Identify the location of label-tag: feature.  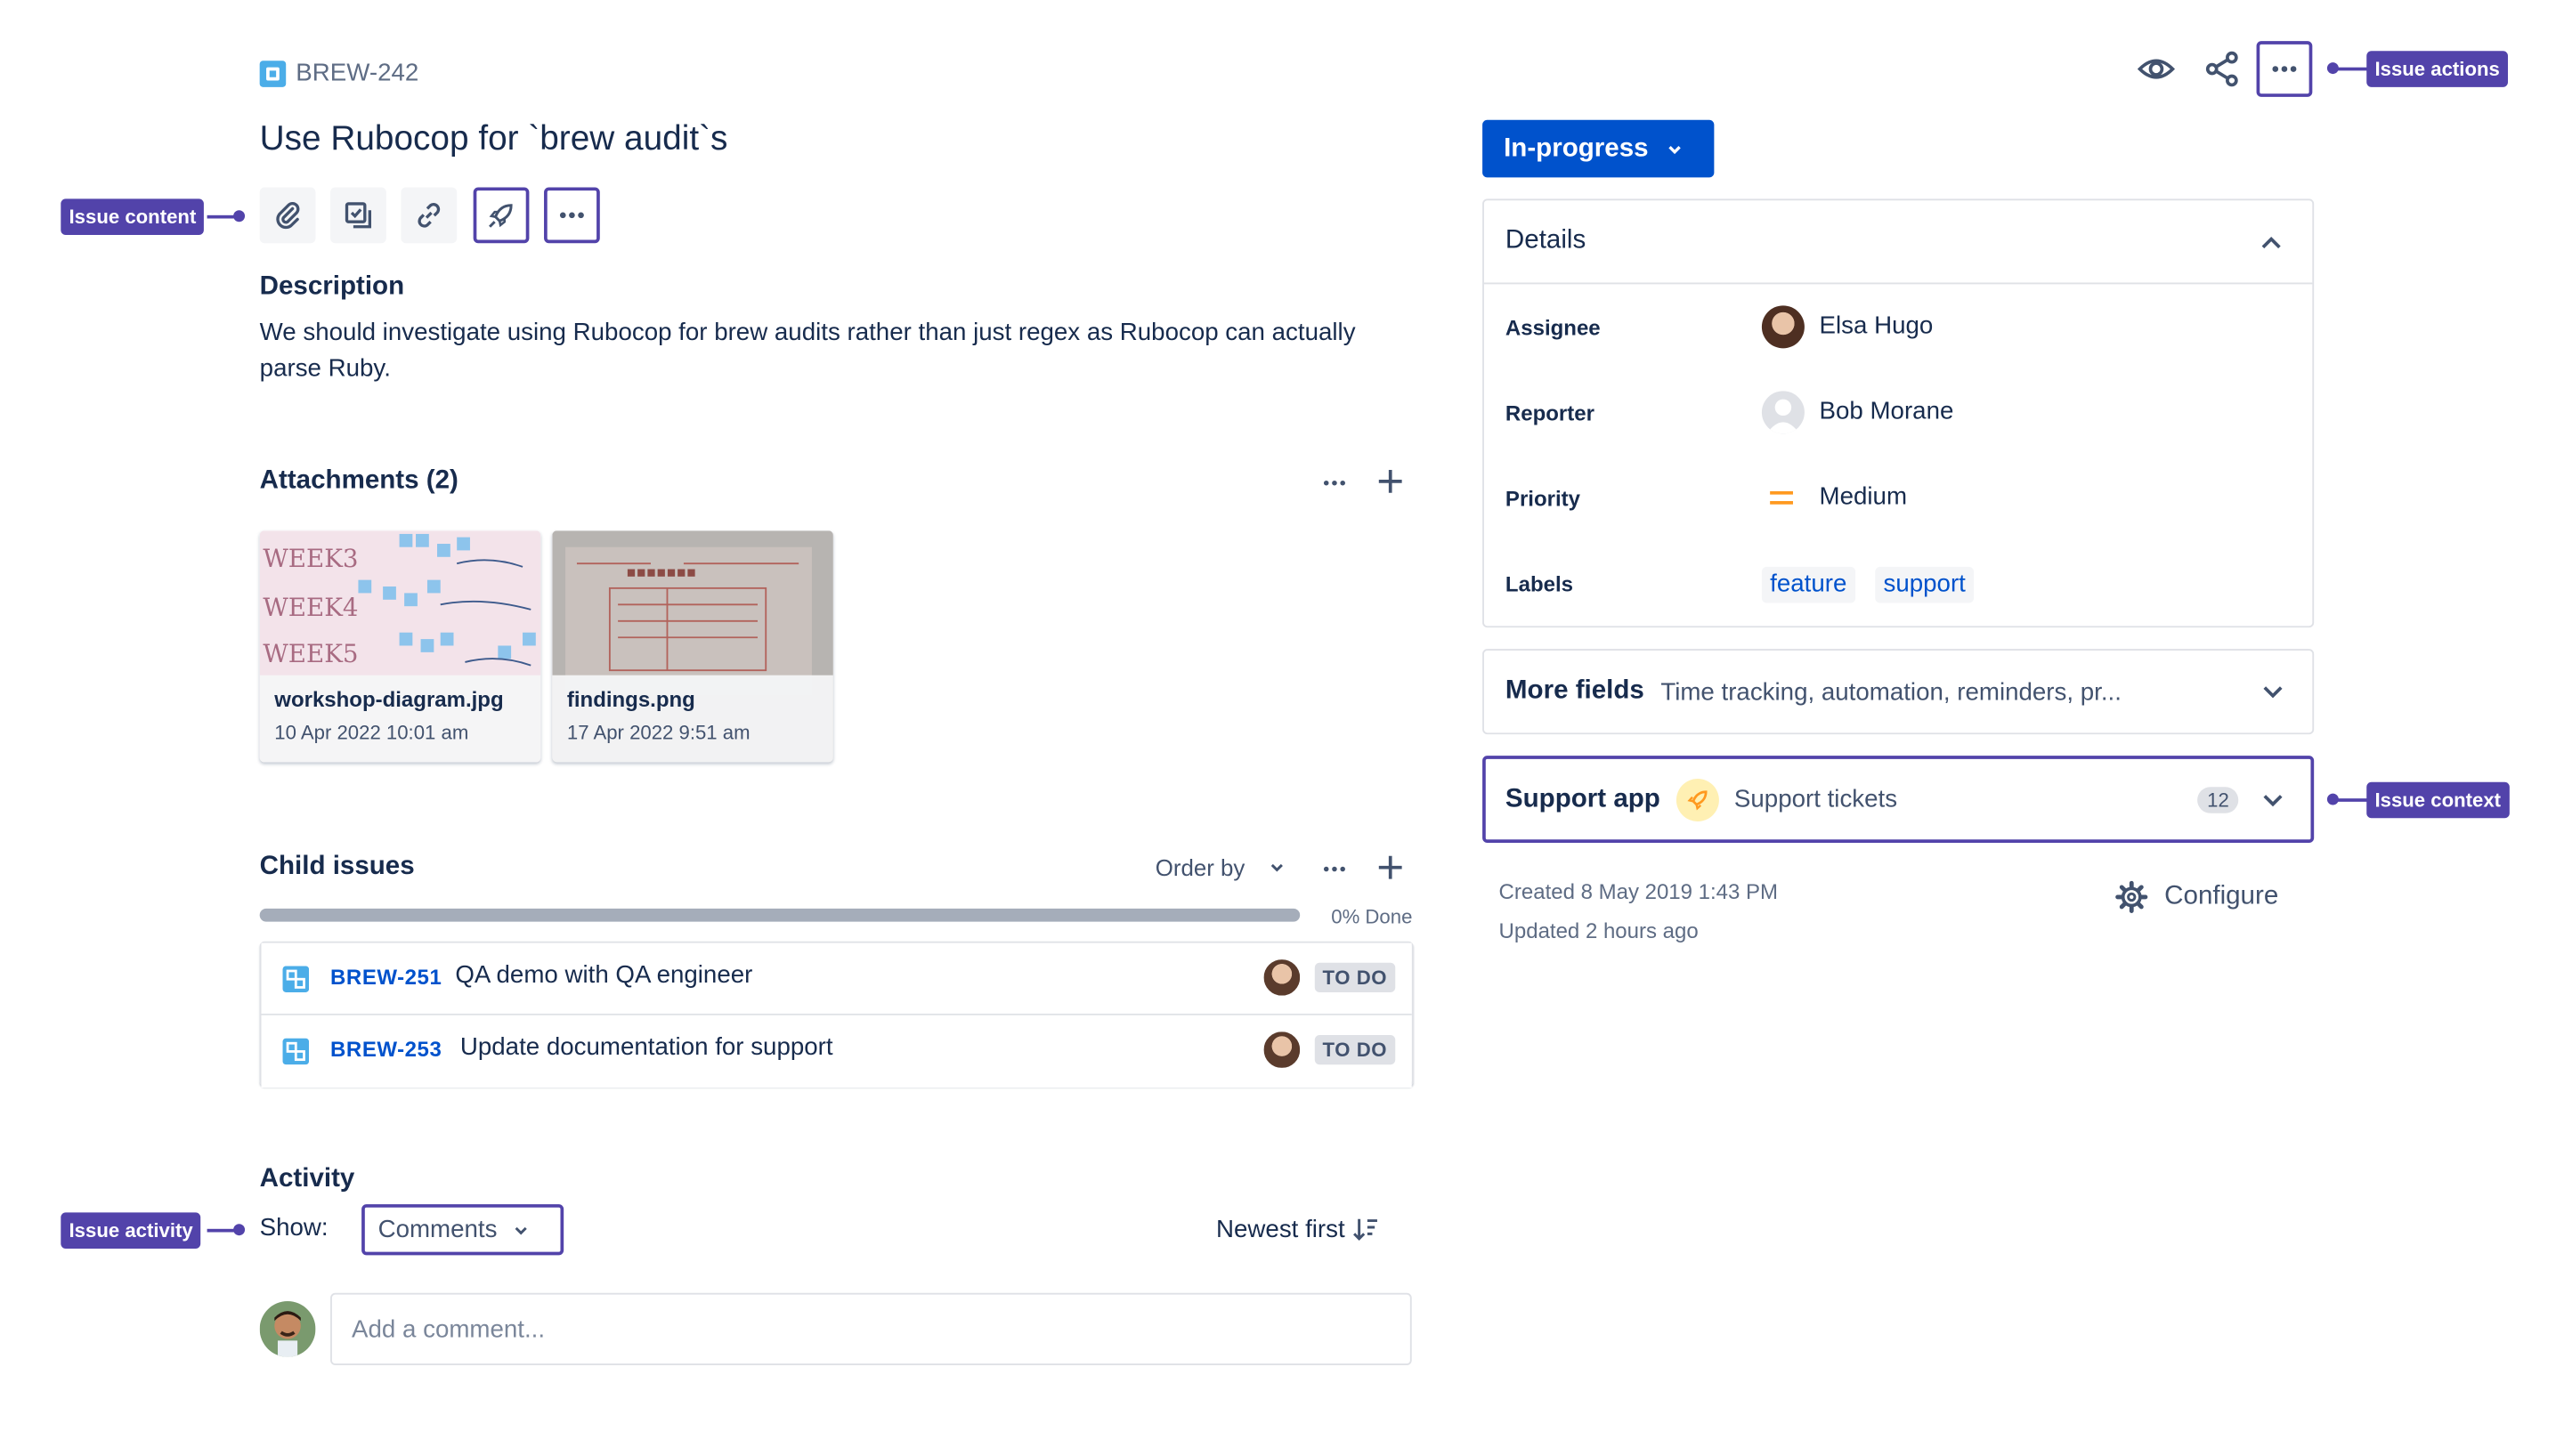
(1808, 584).